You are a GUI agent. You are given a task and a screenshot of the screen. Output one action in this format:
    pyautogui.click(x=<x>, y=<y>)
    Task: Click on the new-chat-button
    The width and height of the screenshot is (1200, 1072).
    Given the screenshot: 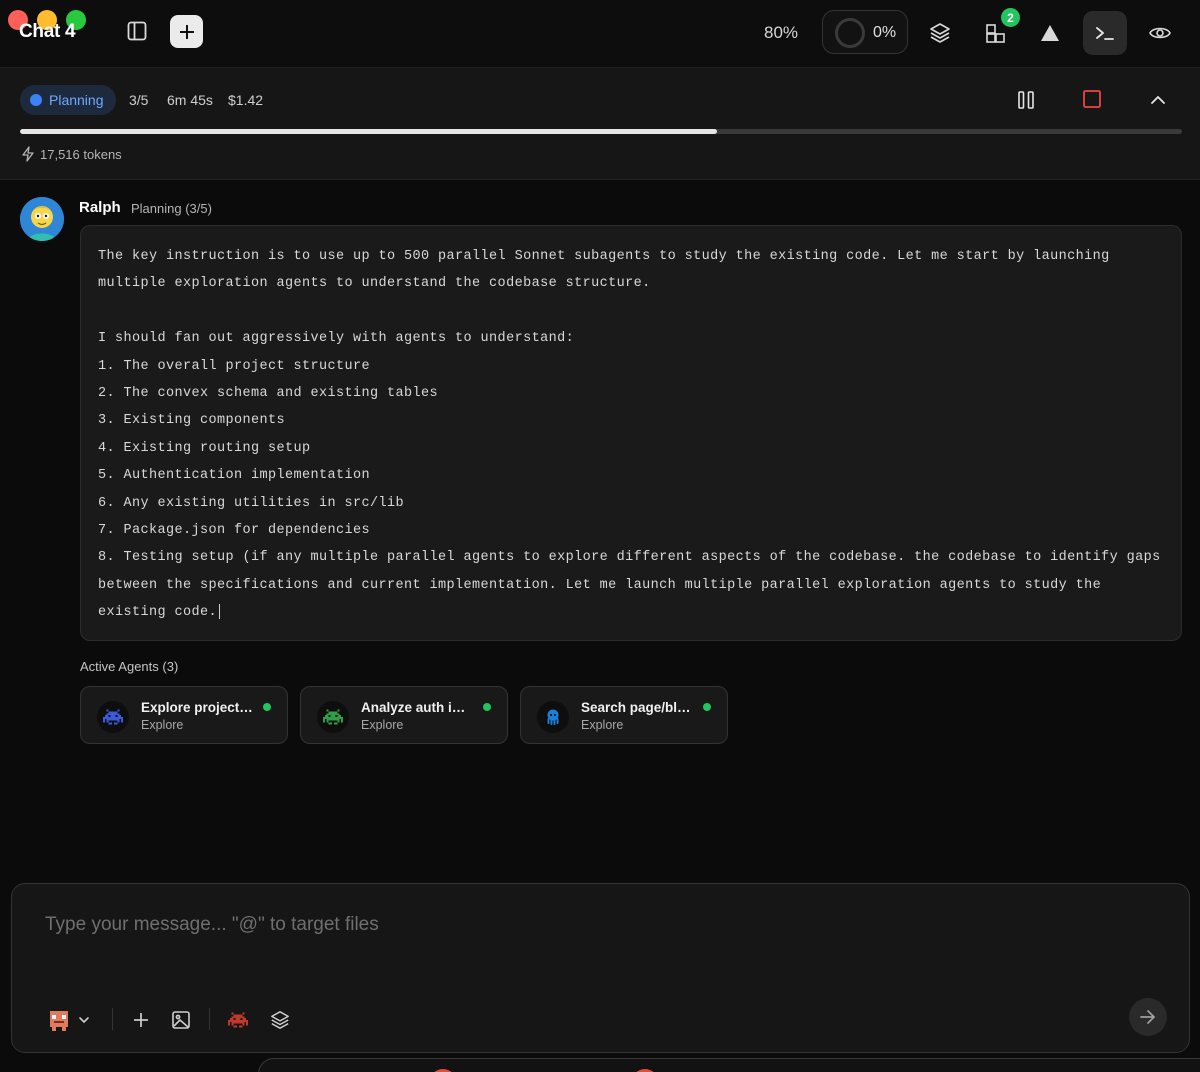 What is the action you would take?
    pyautogui.click(x=186, y=31)
    